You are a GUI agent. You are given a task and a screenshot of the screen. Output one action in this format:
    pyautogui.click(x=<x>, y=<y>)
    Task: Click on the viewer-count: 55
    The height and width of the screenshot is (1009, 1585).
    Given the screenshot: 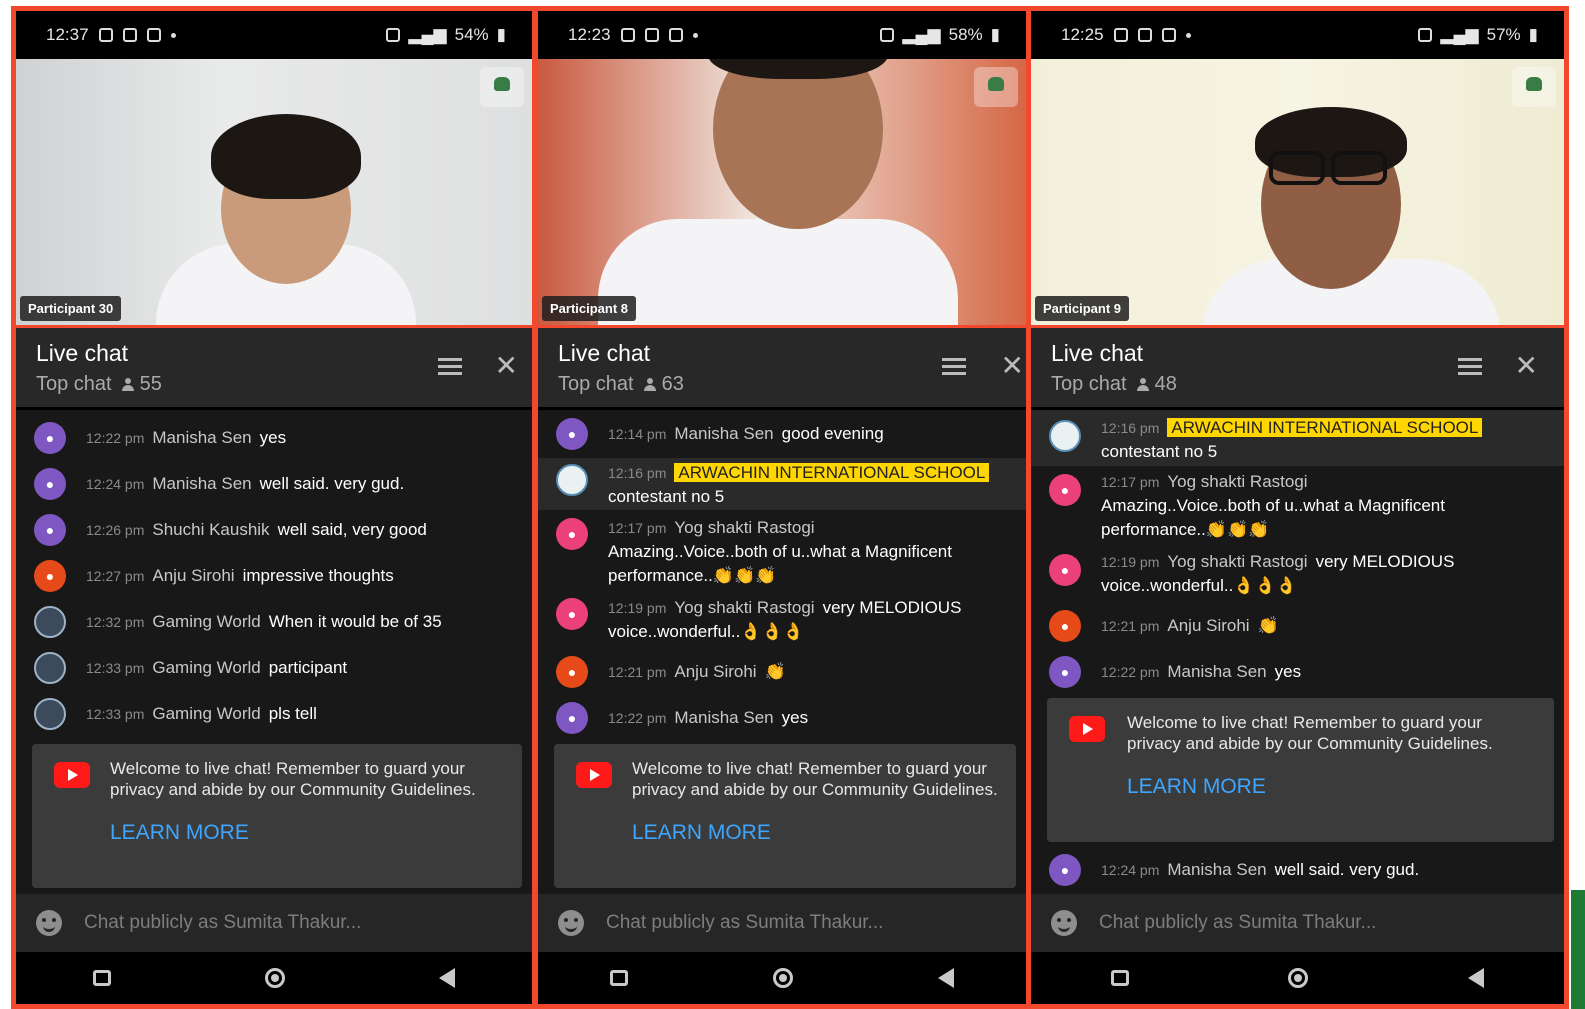 What is the action you would take?
    pyautogui.click(x=141, y=384)
    